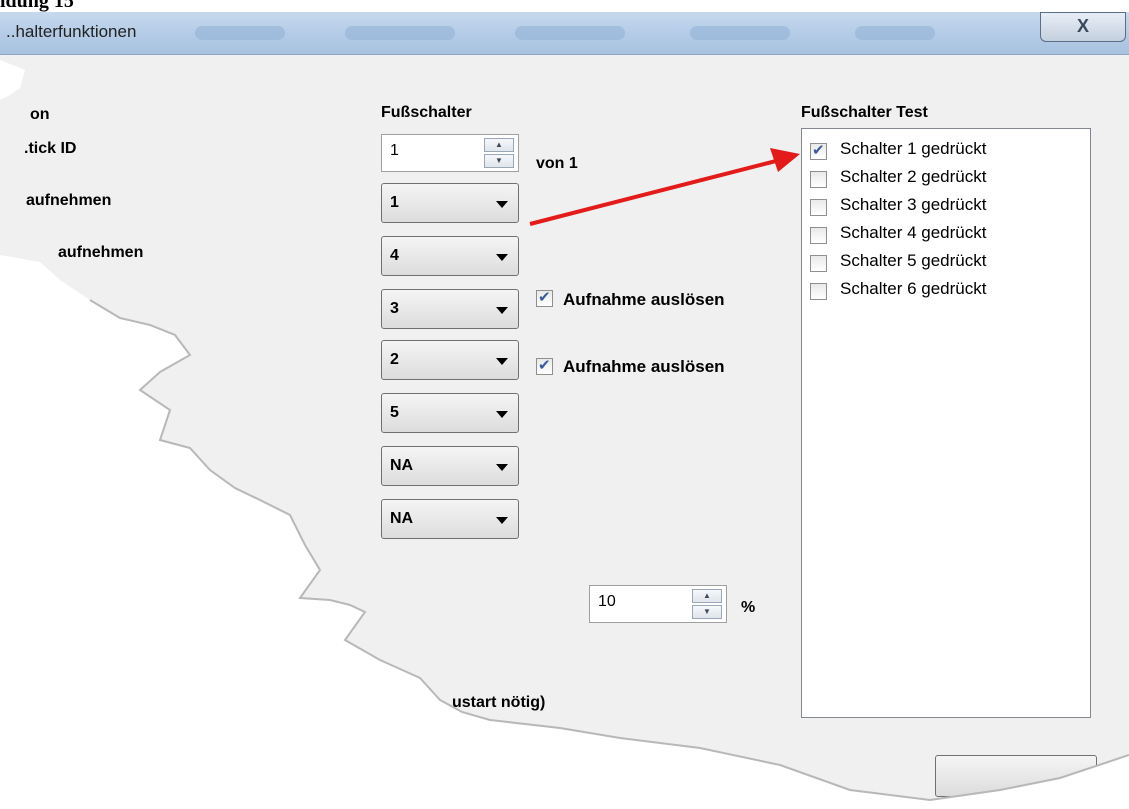  Describe the element at coordinates (394, 202) in the screenshot. I see `combo-value: 1` at that location.